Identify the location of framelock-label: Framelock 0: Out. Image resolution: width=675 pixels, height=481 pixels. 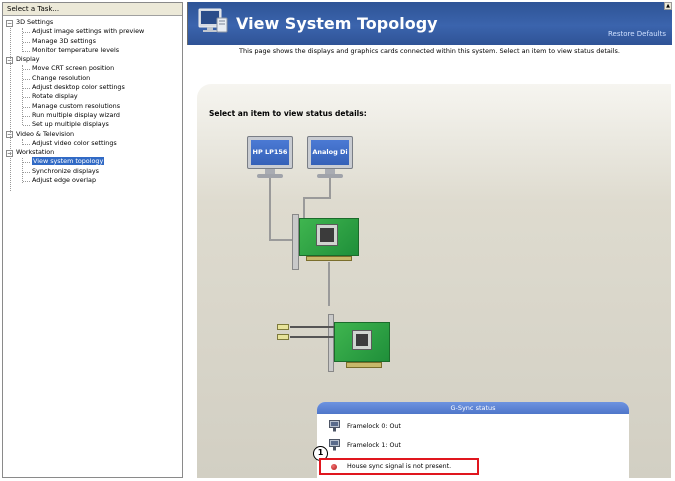
(374, 426).